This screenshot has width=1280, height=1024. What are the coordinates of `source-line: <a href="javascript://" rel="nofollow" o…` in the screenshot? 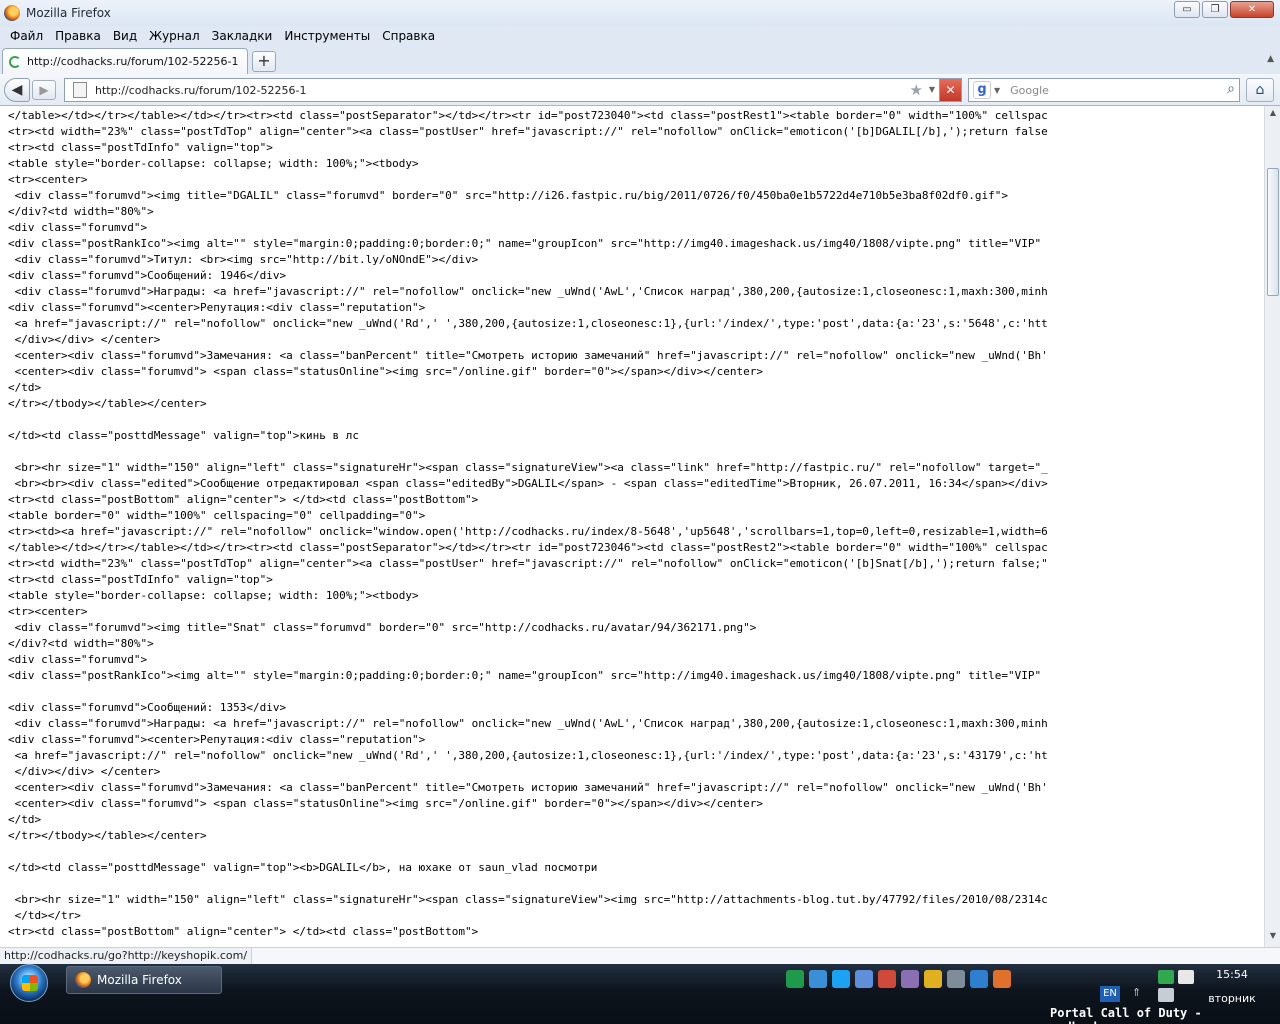 It's located at (528, 755).